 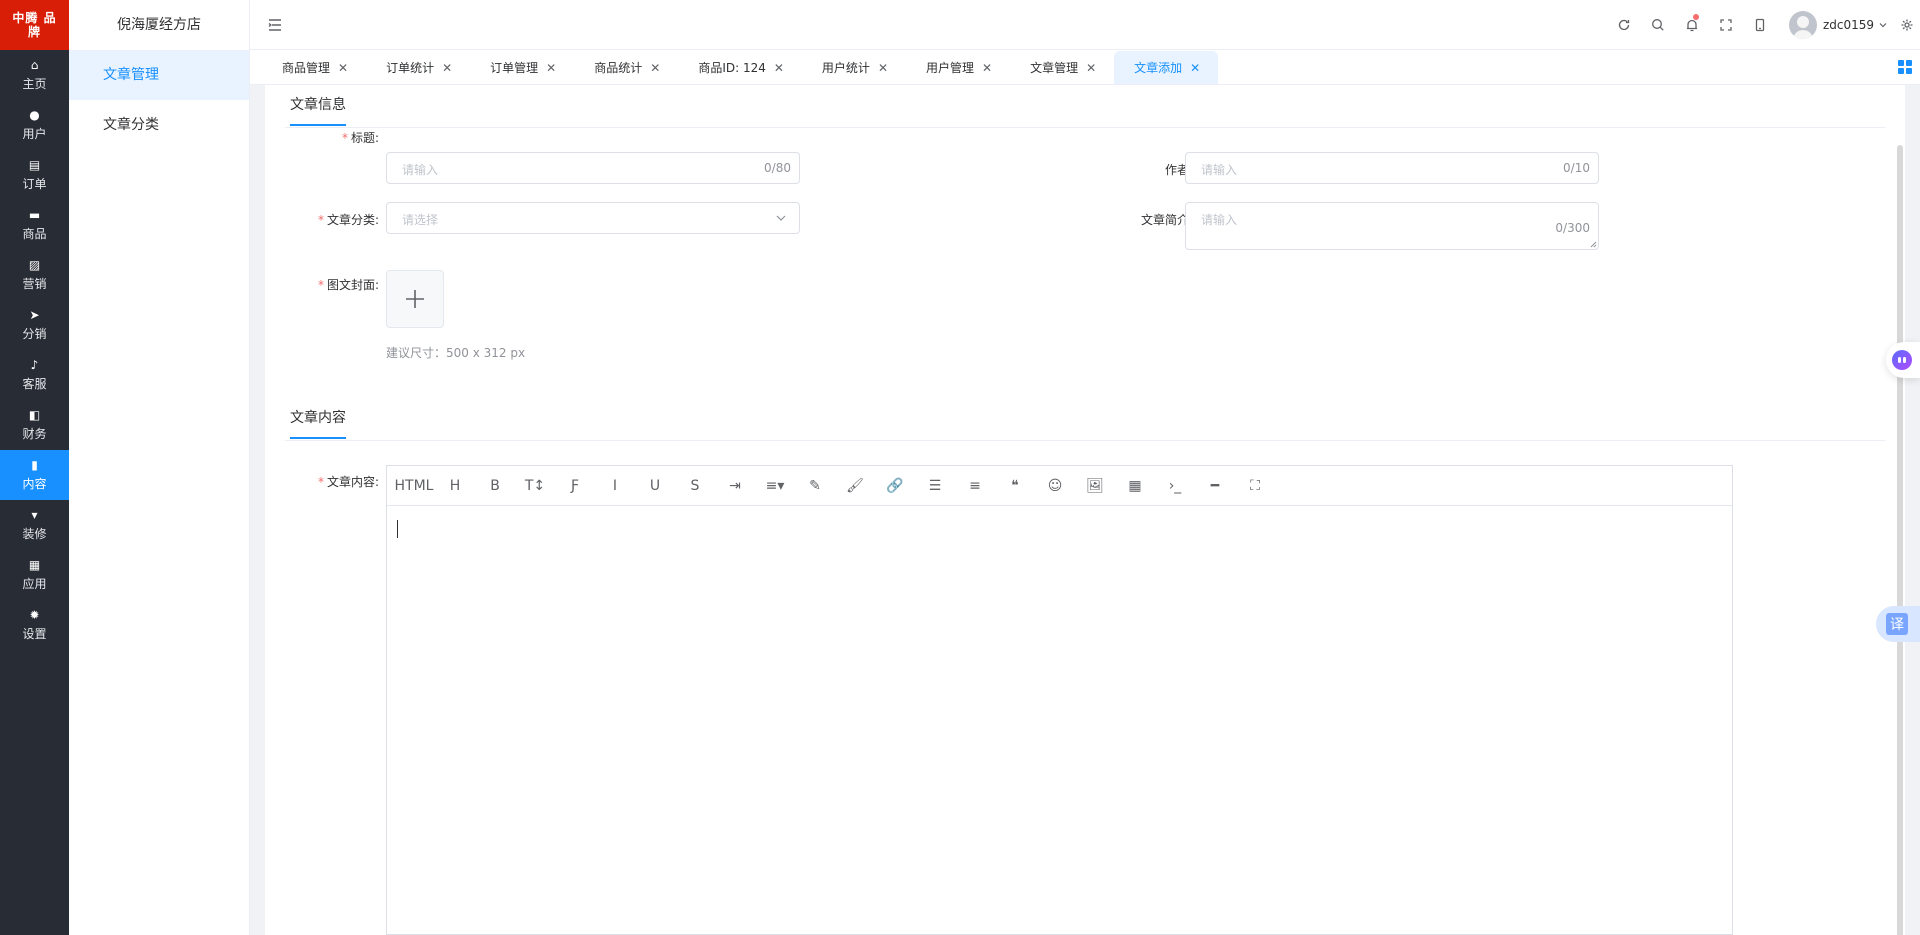 I want to click on avatar, so click(x=1802, y=25).